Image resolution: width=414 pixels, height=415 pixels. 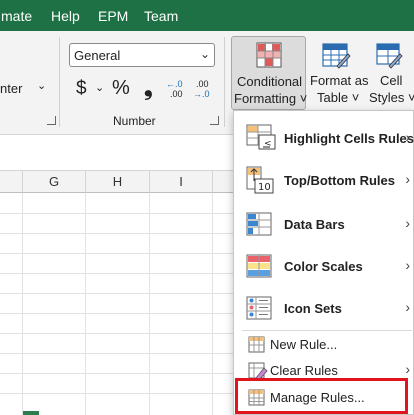 I want to click on menu-item-icon-sets: Icon Sets ›, so click(x=324, y=309).